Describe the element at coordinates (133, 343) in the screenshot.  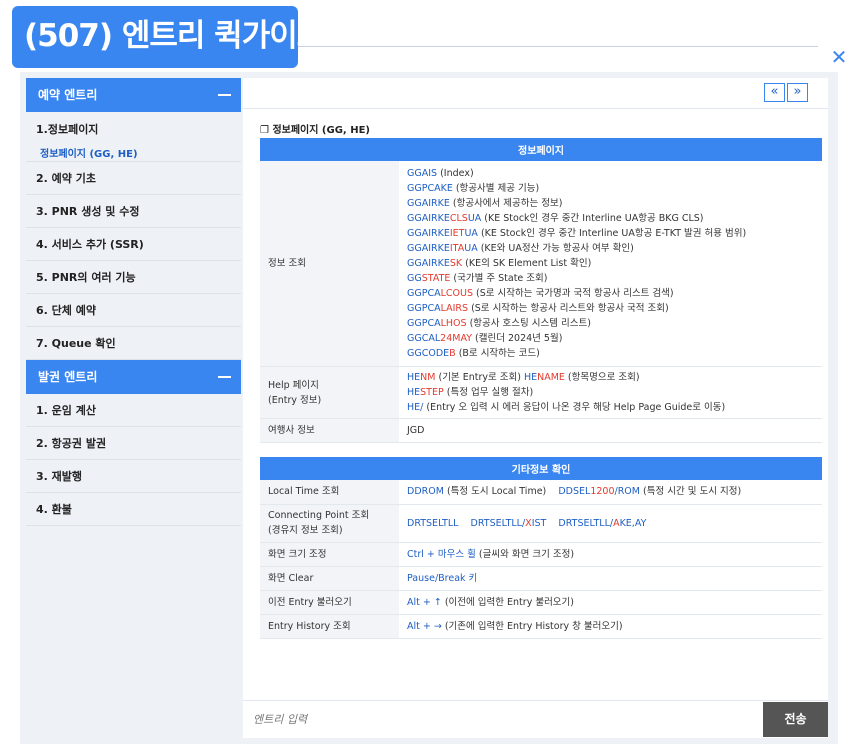
I see `sidebar-item-queue: 7. Queue 확인` at that location.